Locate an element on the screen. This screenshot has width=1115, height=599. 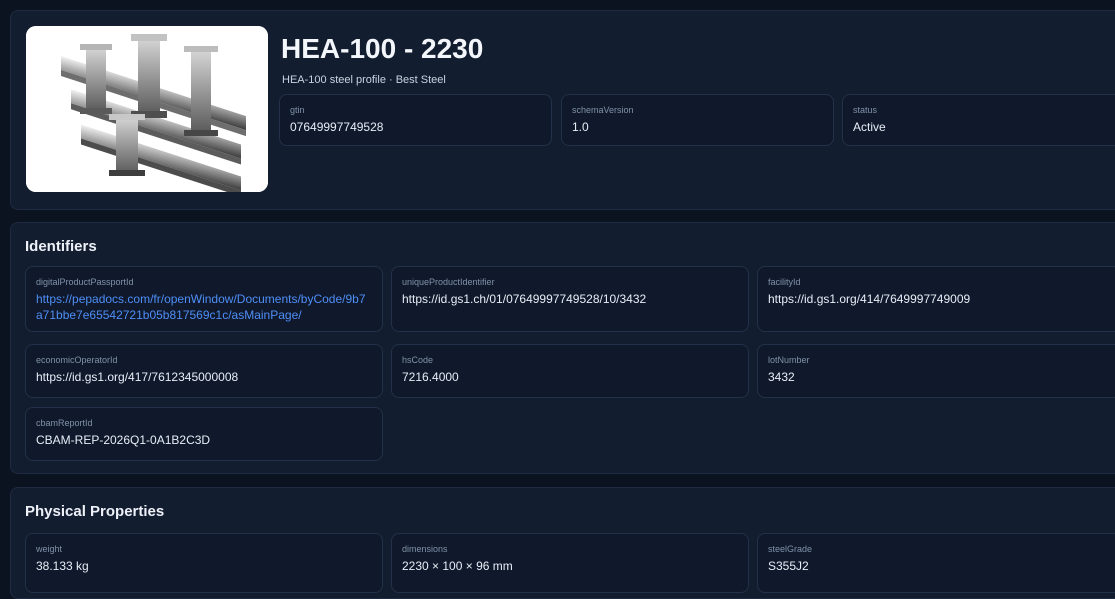
product-subtitle: HEA-100 steel profile · Best Steel is located at coordinates (364, 80).